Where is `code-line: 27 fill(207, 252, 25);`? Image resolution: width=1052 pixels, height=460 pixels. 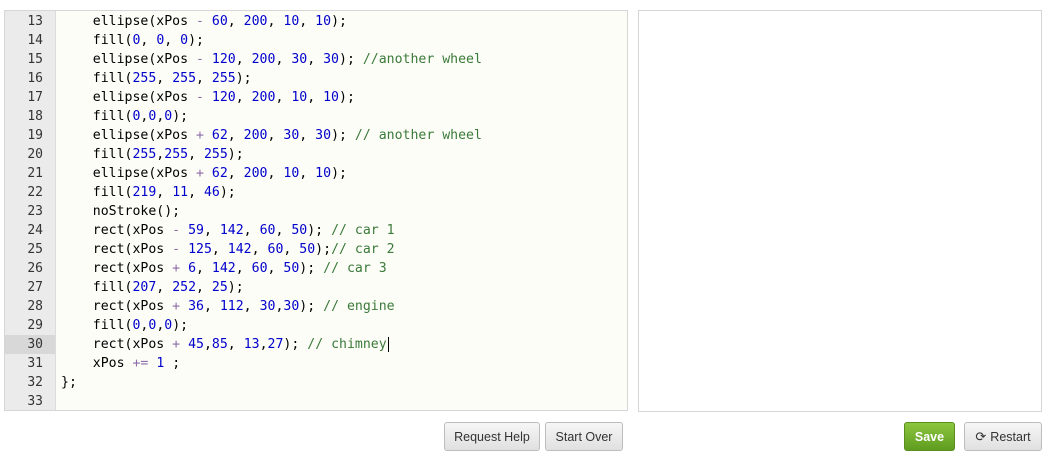
code-line: 27 fill(207, 252, 25); is located at coordinates (316, 287).